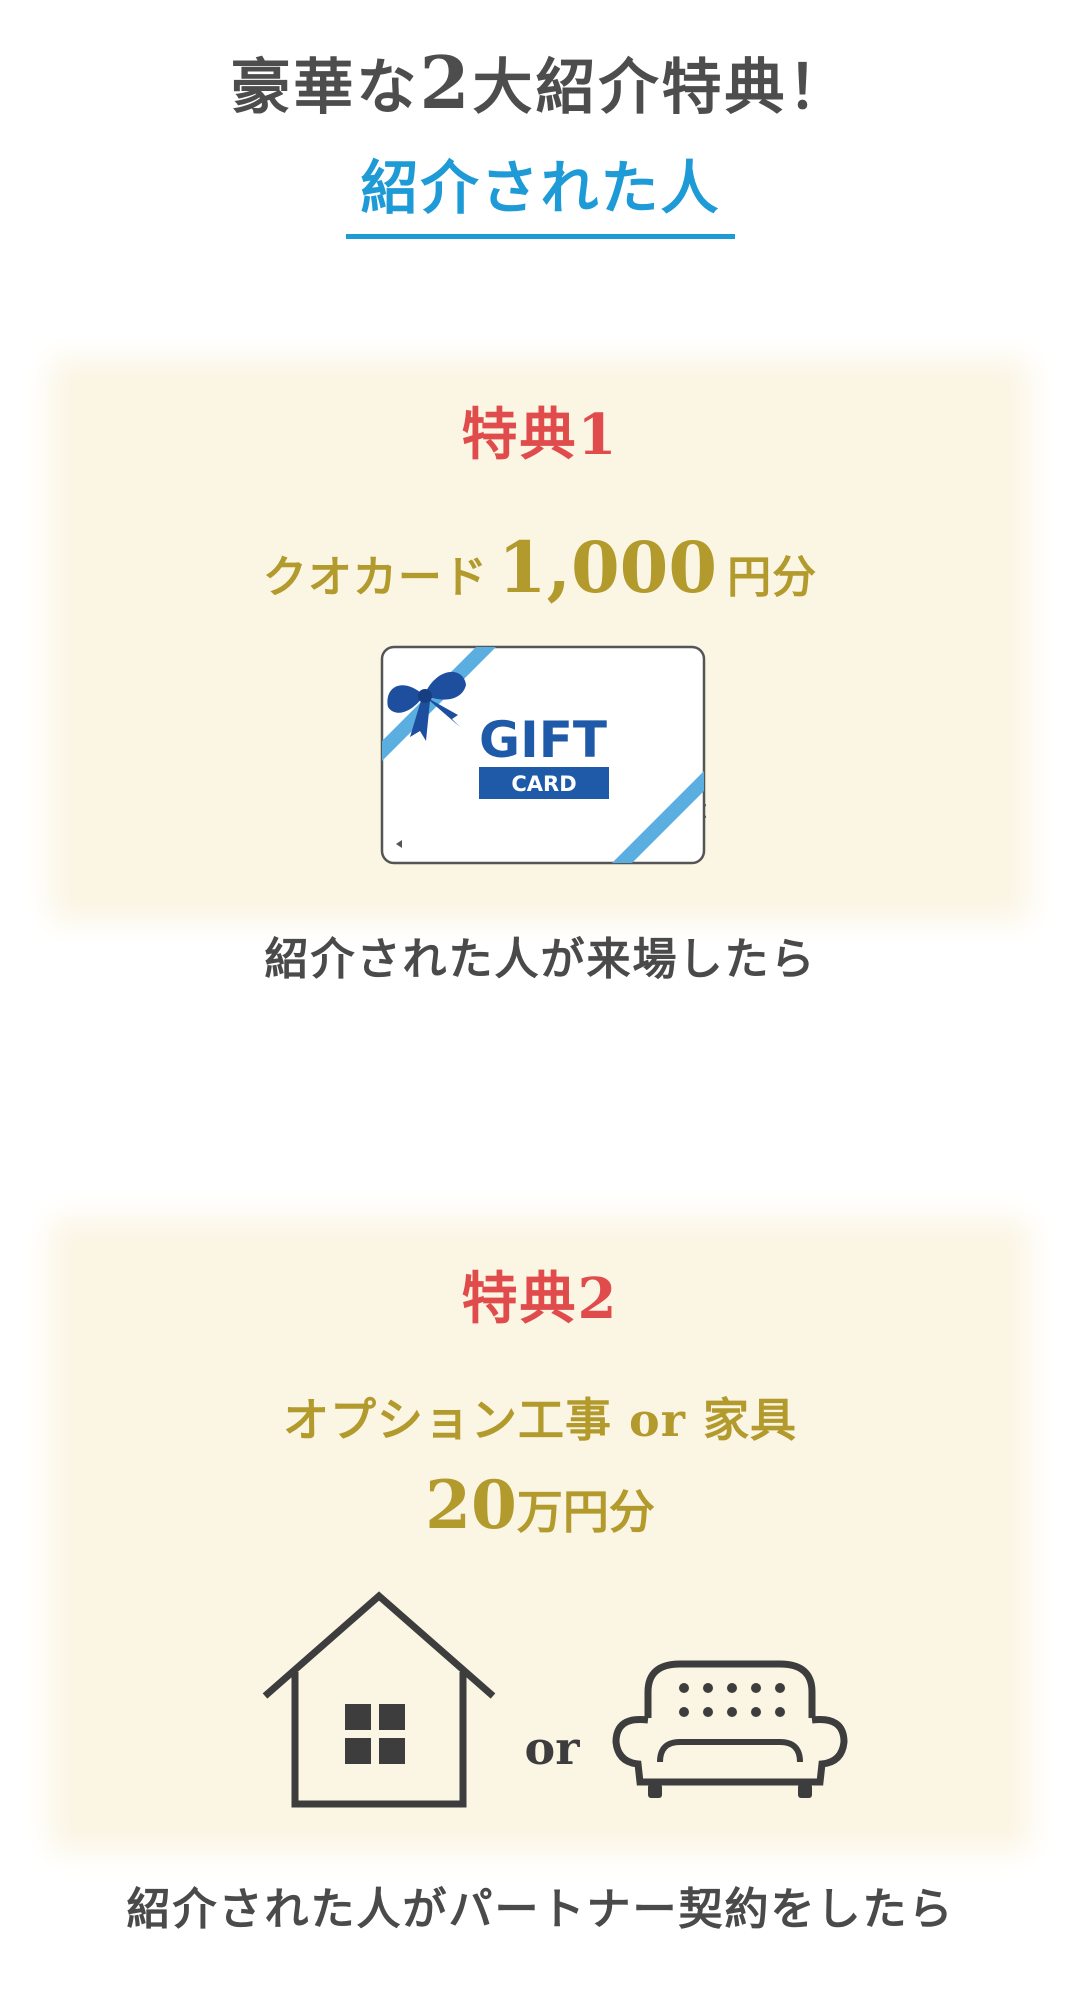 This screenshot has width=1081, height=1994. I want to click on title-number: 2, so click(446, 82).